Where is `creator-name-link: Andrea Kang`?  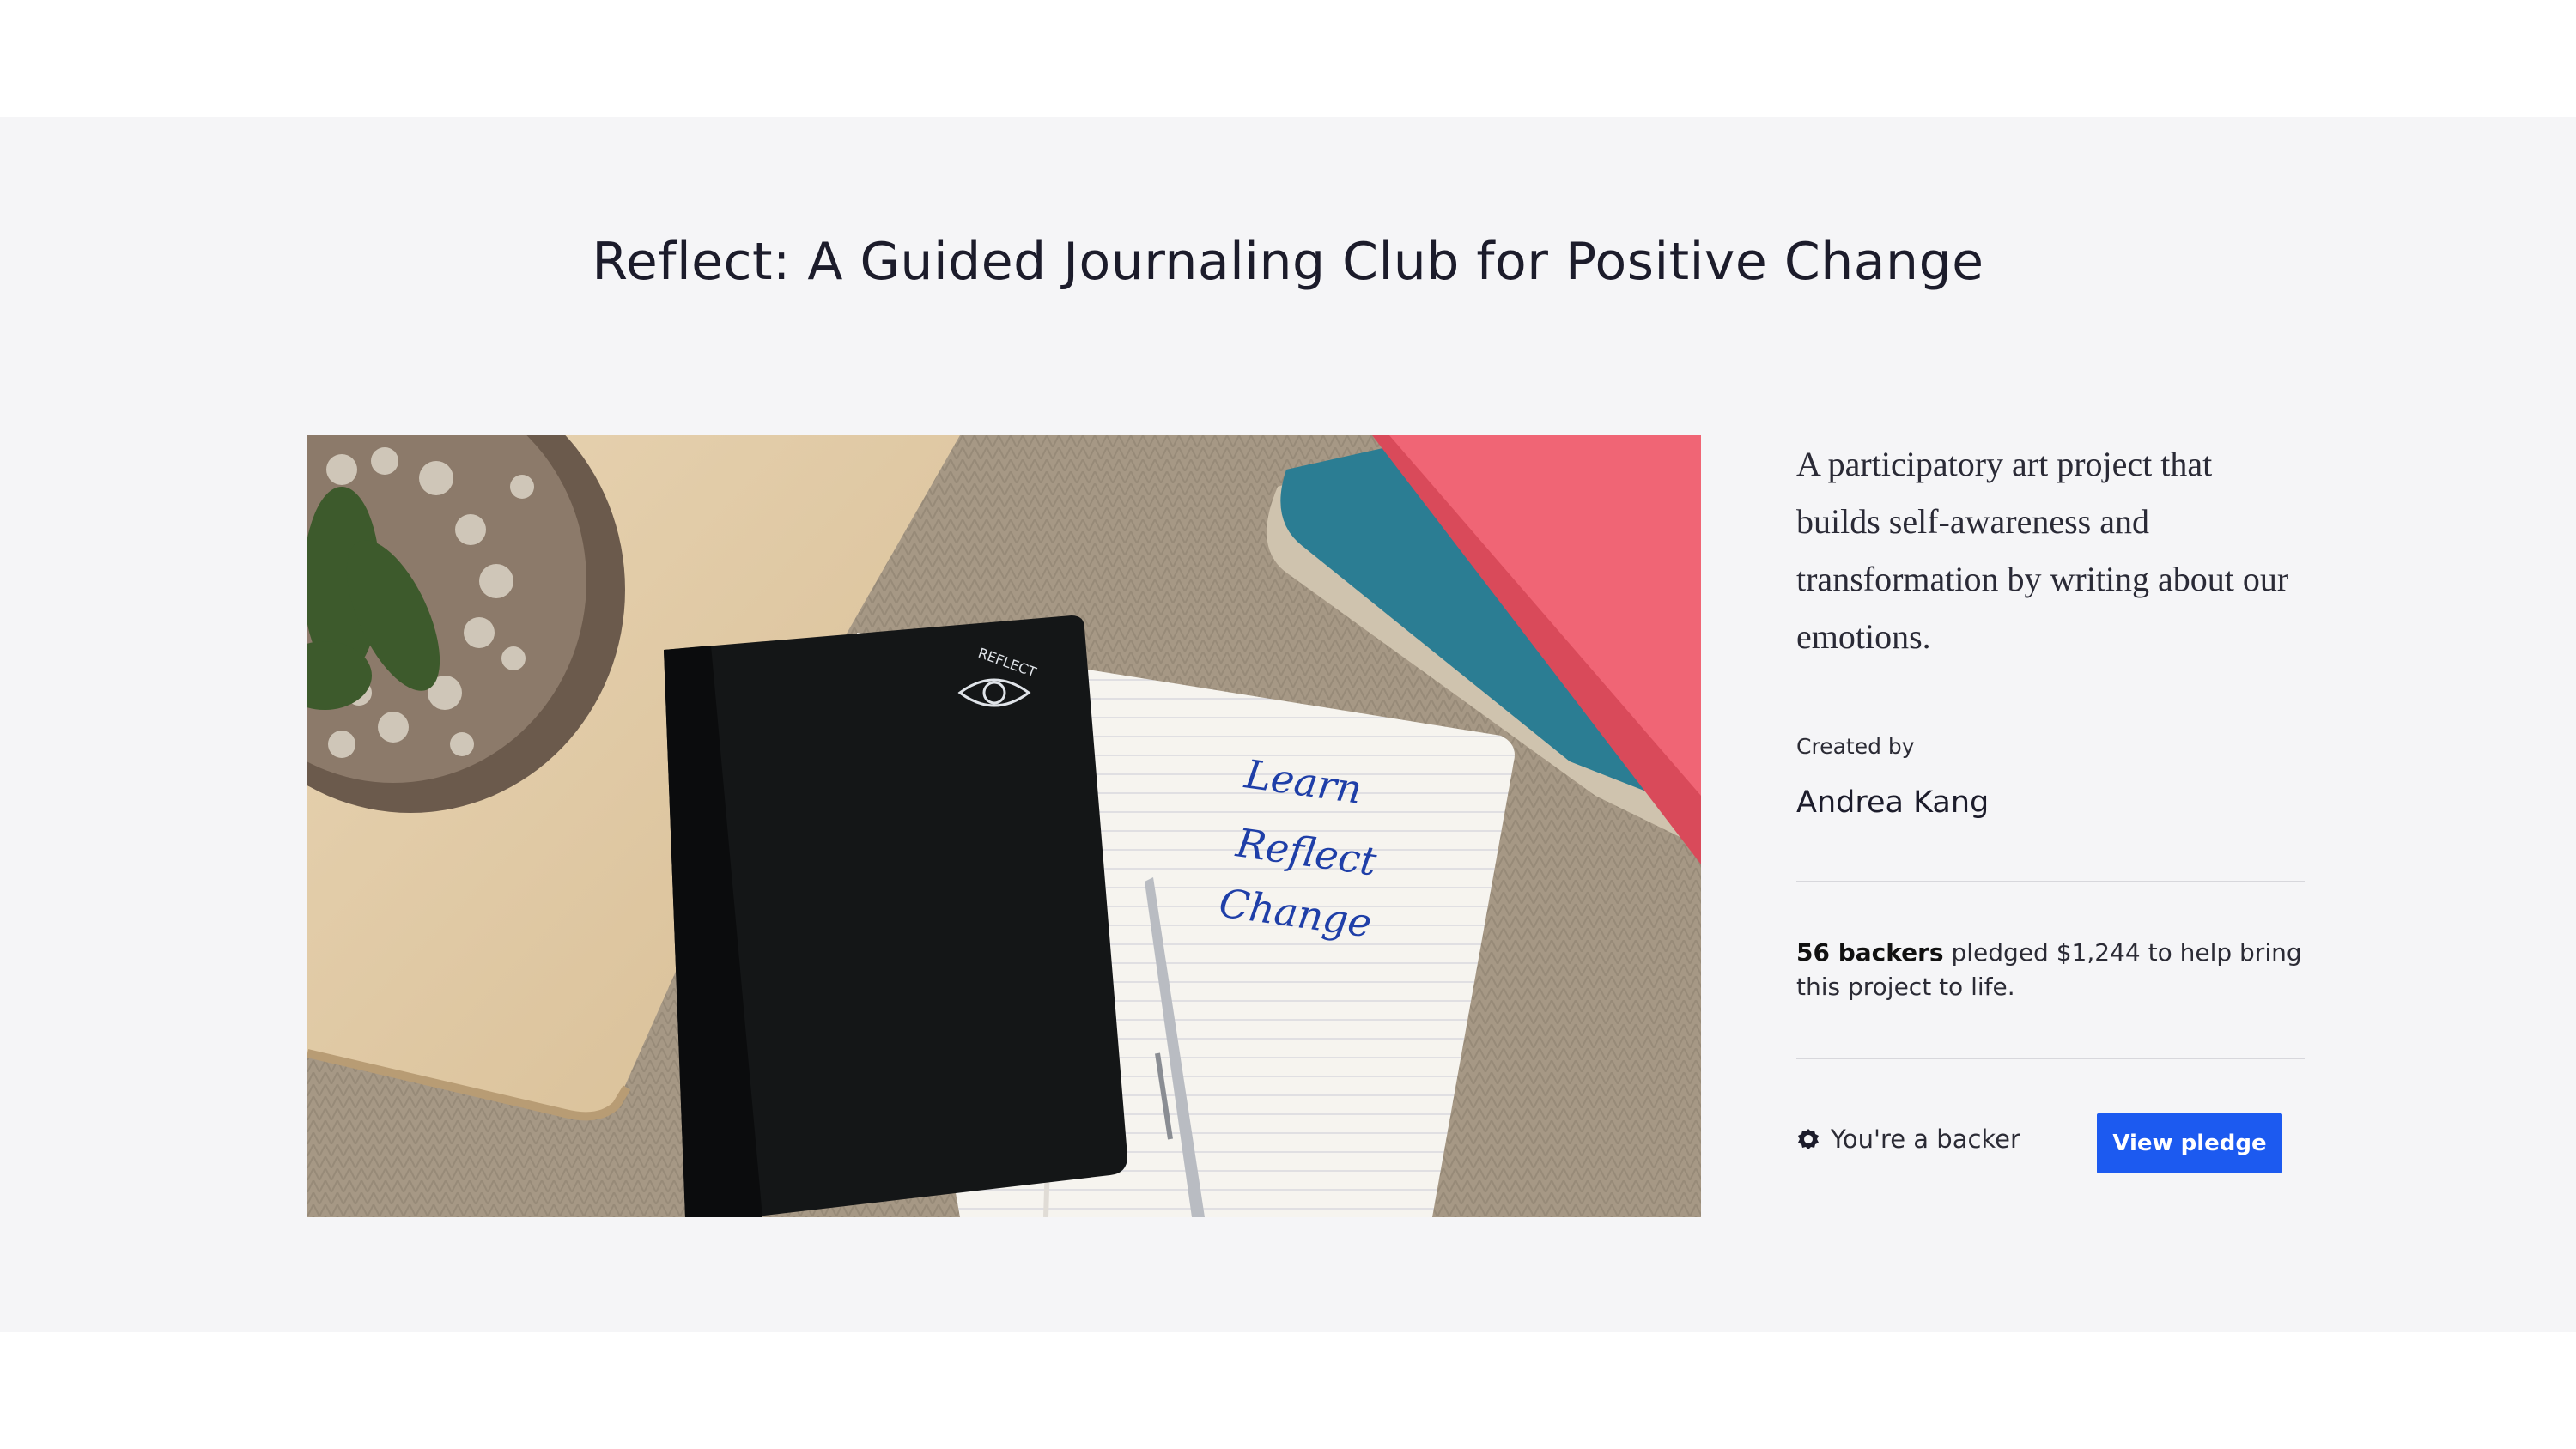 creator-name-link: Andrea Kang is located at coordinates (1893, 802).